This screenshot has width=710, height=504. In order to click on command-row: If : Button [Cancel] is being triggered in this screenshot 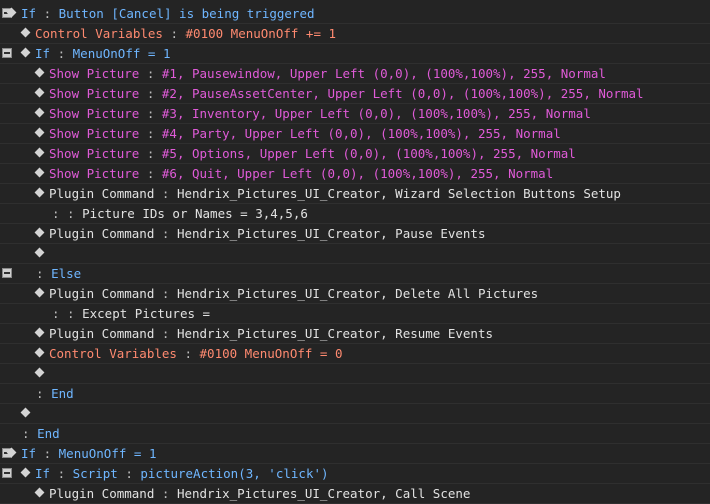, I will do `click(355, 14)`.